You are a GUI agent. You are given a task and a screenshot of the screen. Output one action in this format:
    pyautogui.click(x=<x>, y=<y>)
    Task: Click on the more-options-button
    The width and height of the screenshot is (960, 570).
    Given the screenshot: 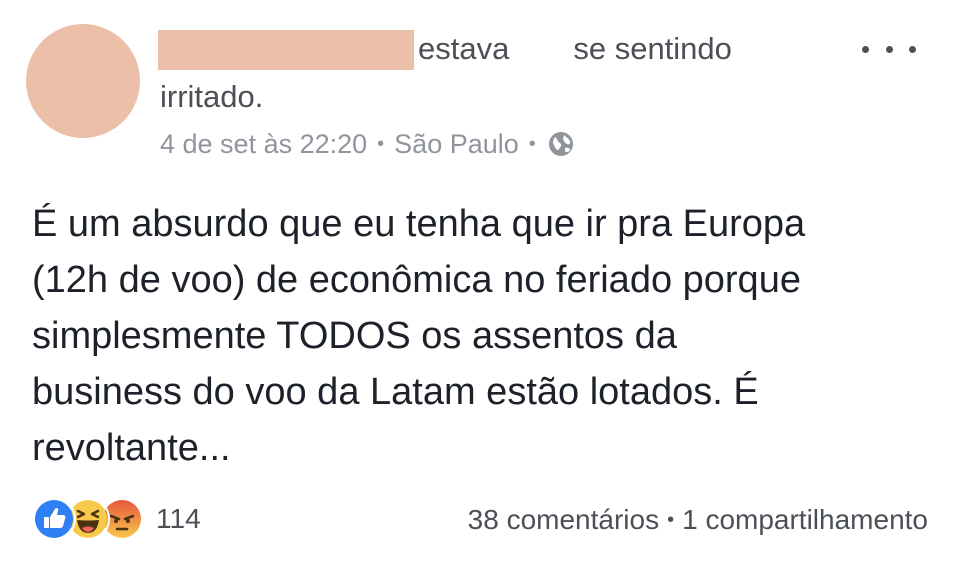 What is the action you would take?
    pyautogui.click(x=889, y=49)
    